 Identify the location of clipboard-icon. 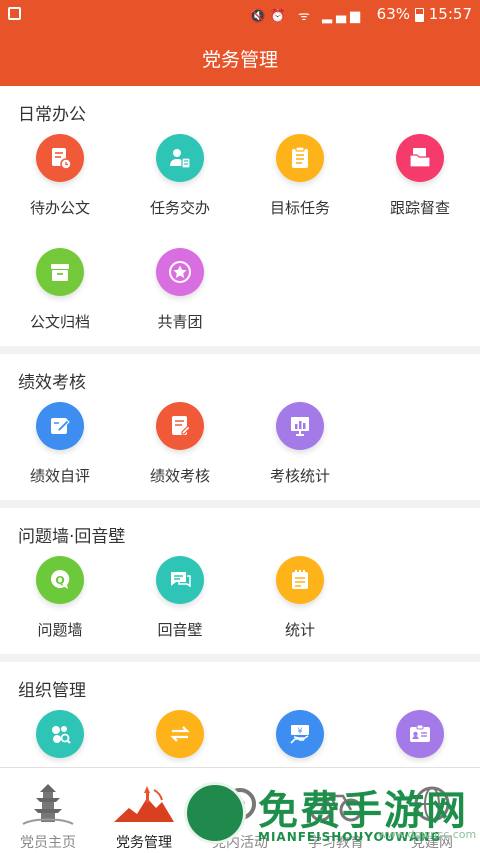
(300, 158).